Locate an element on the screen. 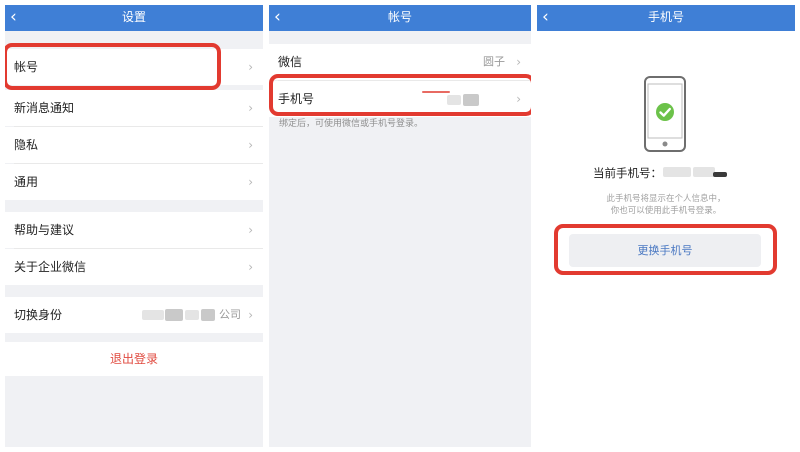 This screenshot has width=800, height=452. phone-check-icon is located at coordinates (665, 114).